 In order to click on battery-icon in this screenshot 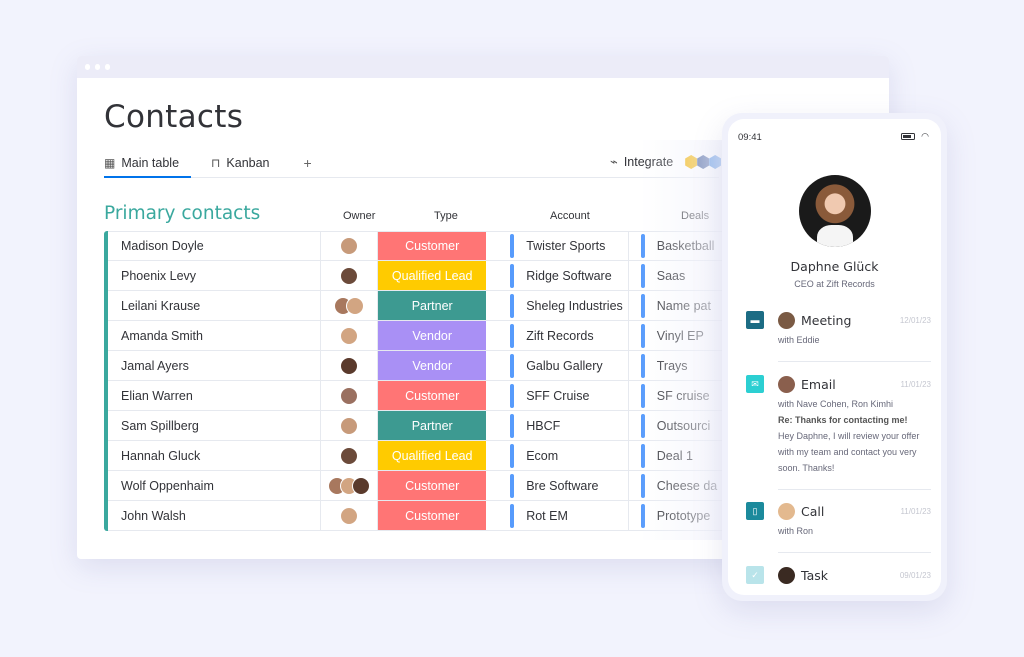, I will do `click(908, 136)`.